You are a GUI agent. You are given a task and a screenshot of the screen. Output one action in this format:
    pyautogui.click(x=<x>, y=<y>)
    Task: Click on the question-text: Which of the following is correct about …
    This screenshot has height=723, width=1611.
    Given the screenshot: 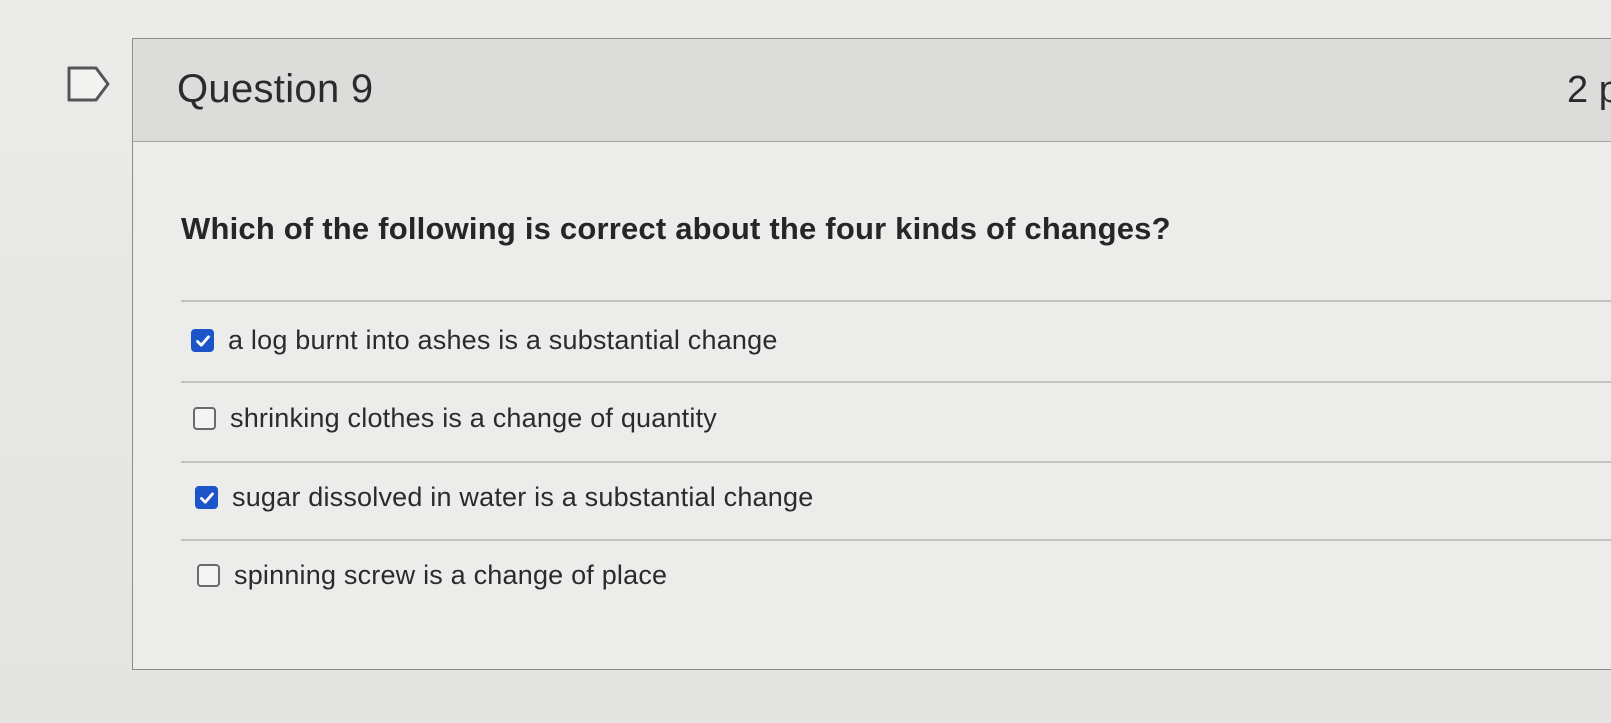 What is the action you would take?
    pyautogui.click(x=676, y=228)
    